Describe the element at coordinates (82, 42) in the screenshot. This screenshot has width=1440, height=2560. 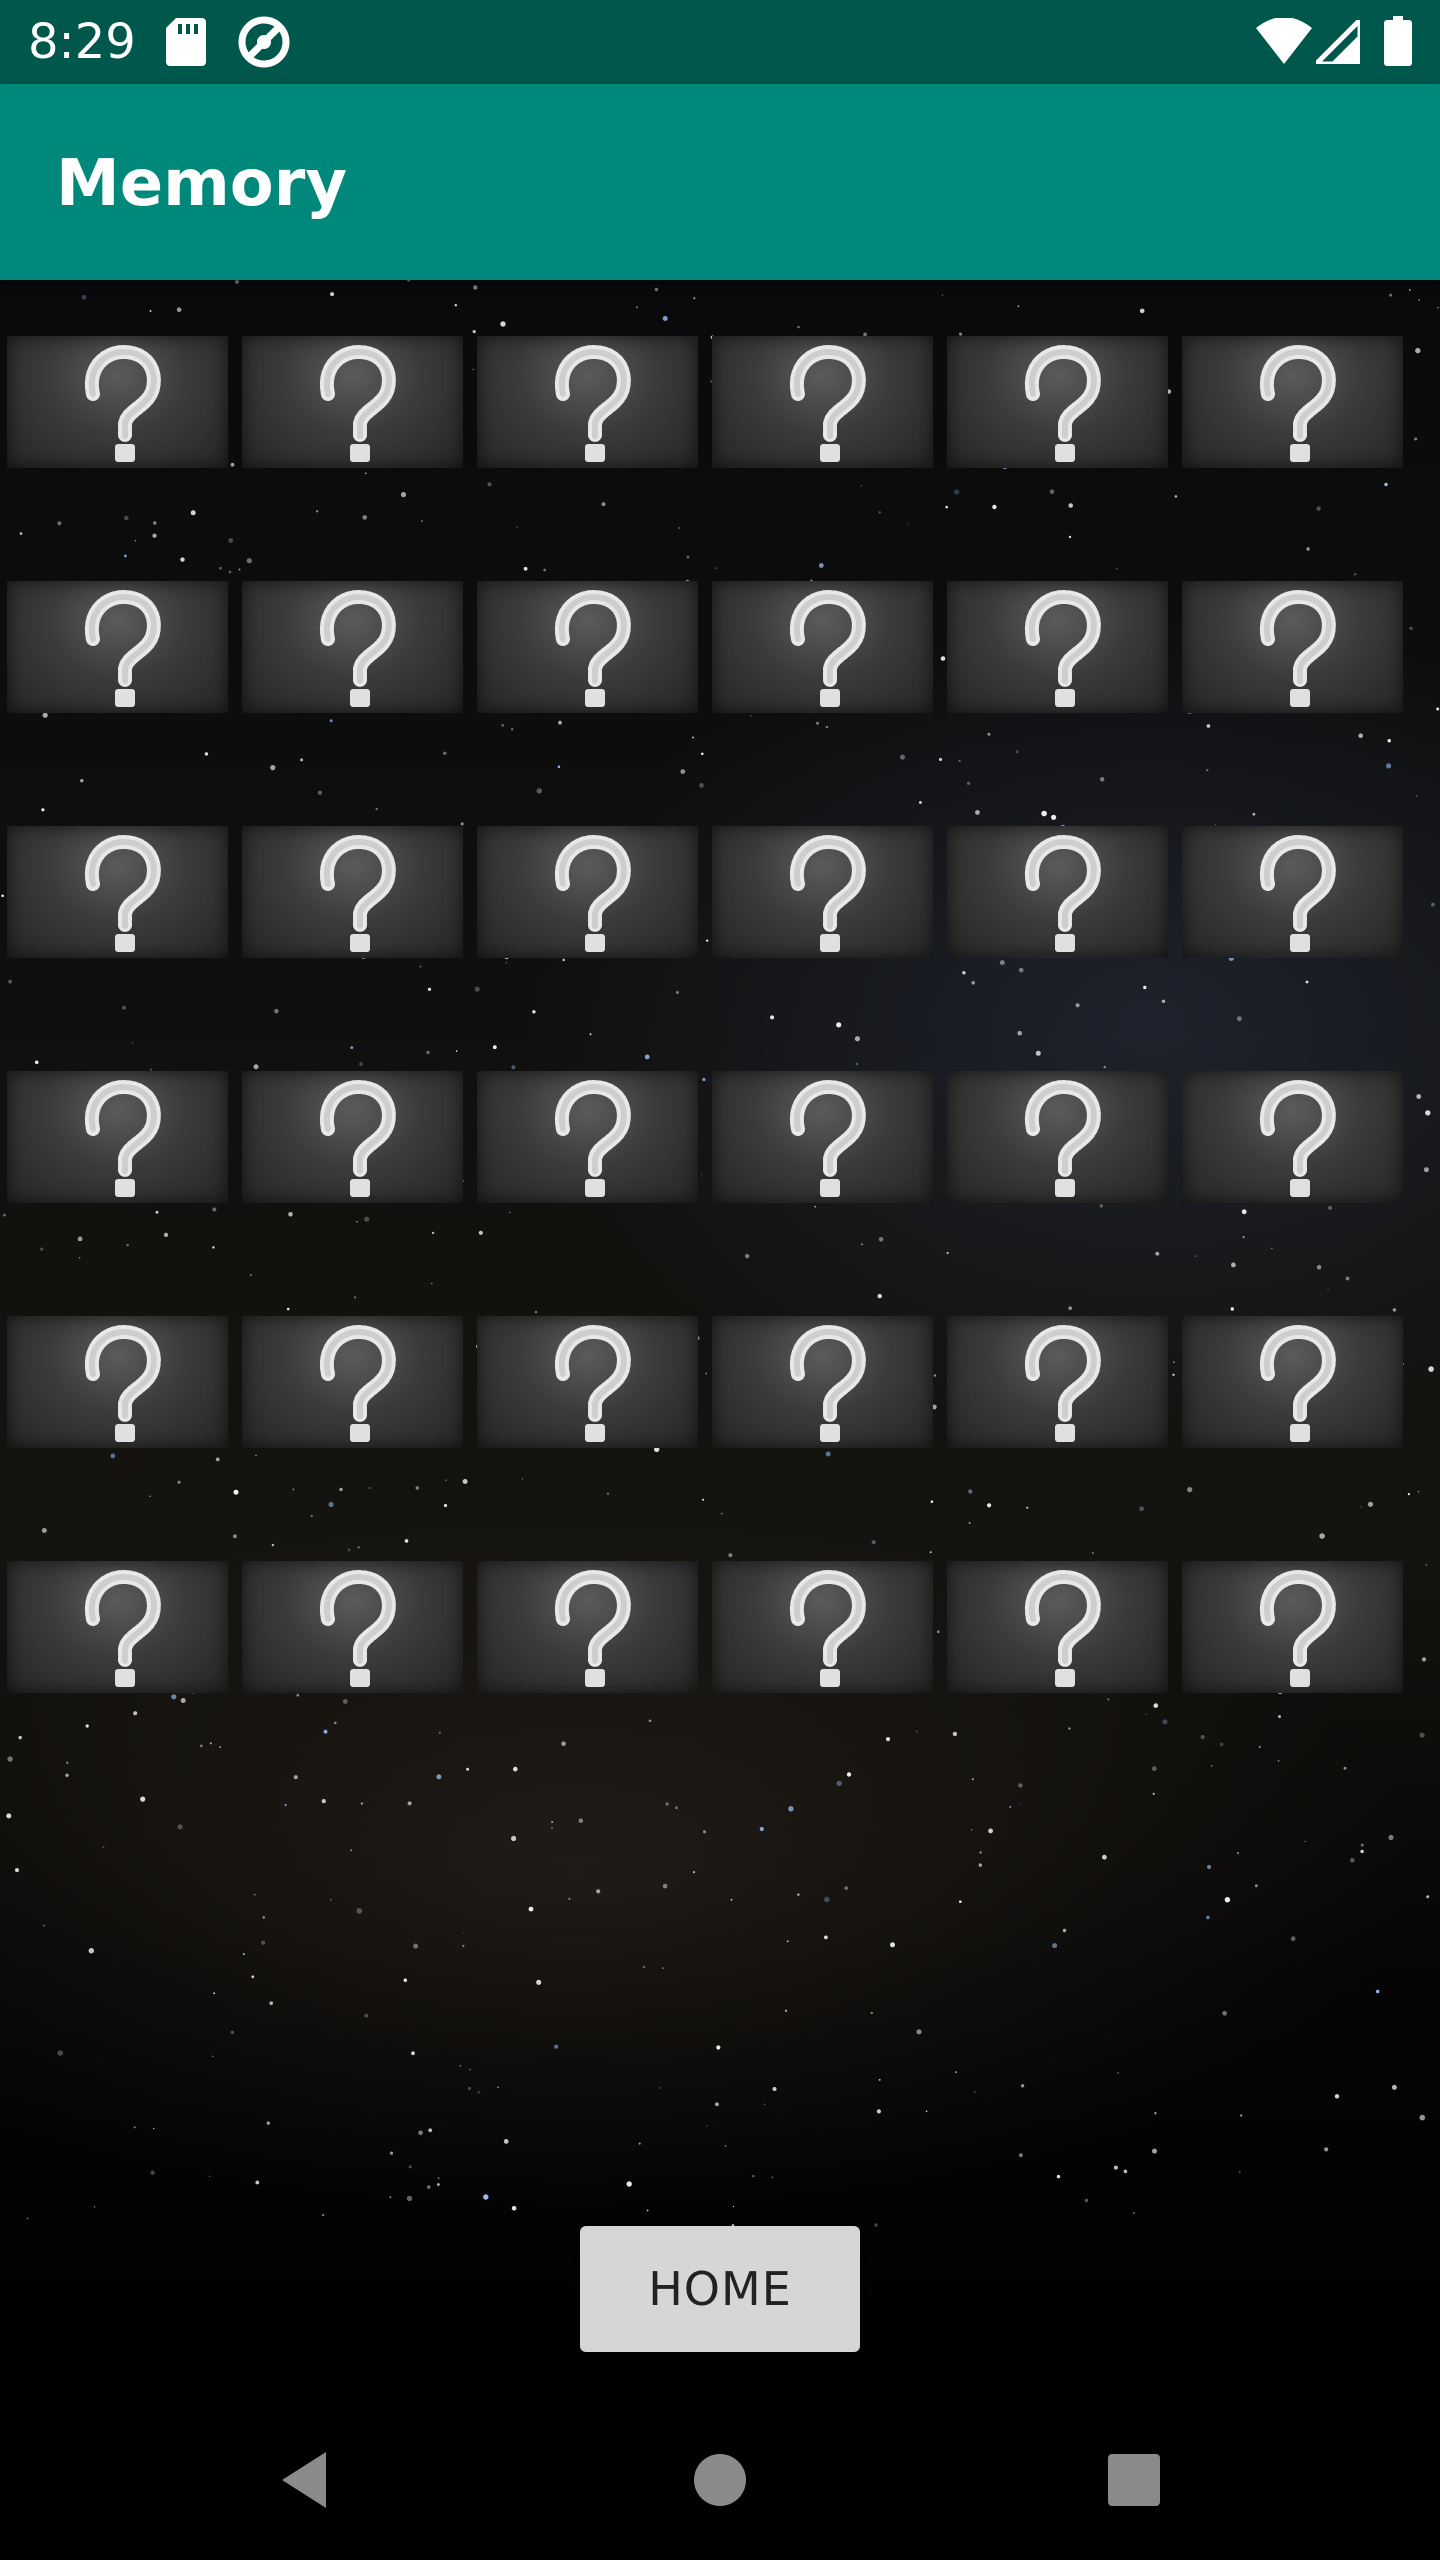
I see `status-time: 8:29` at that location.